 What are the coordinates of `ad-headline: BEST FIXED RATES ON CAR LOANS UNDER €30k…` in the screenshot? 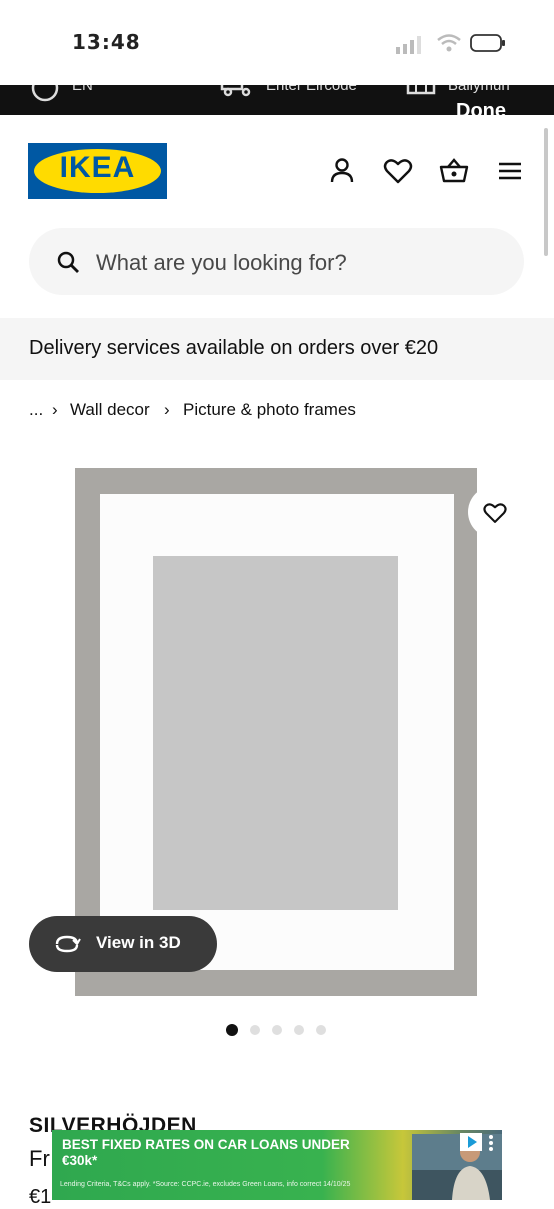 It's located at (206, 1152).